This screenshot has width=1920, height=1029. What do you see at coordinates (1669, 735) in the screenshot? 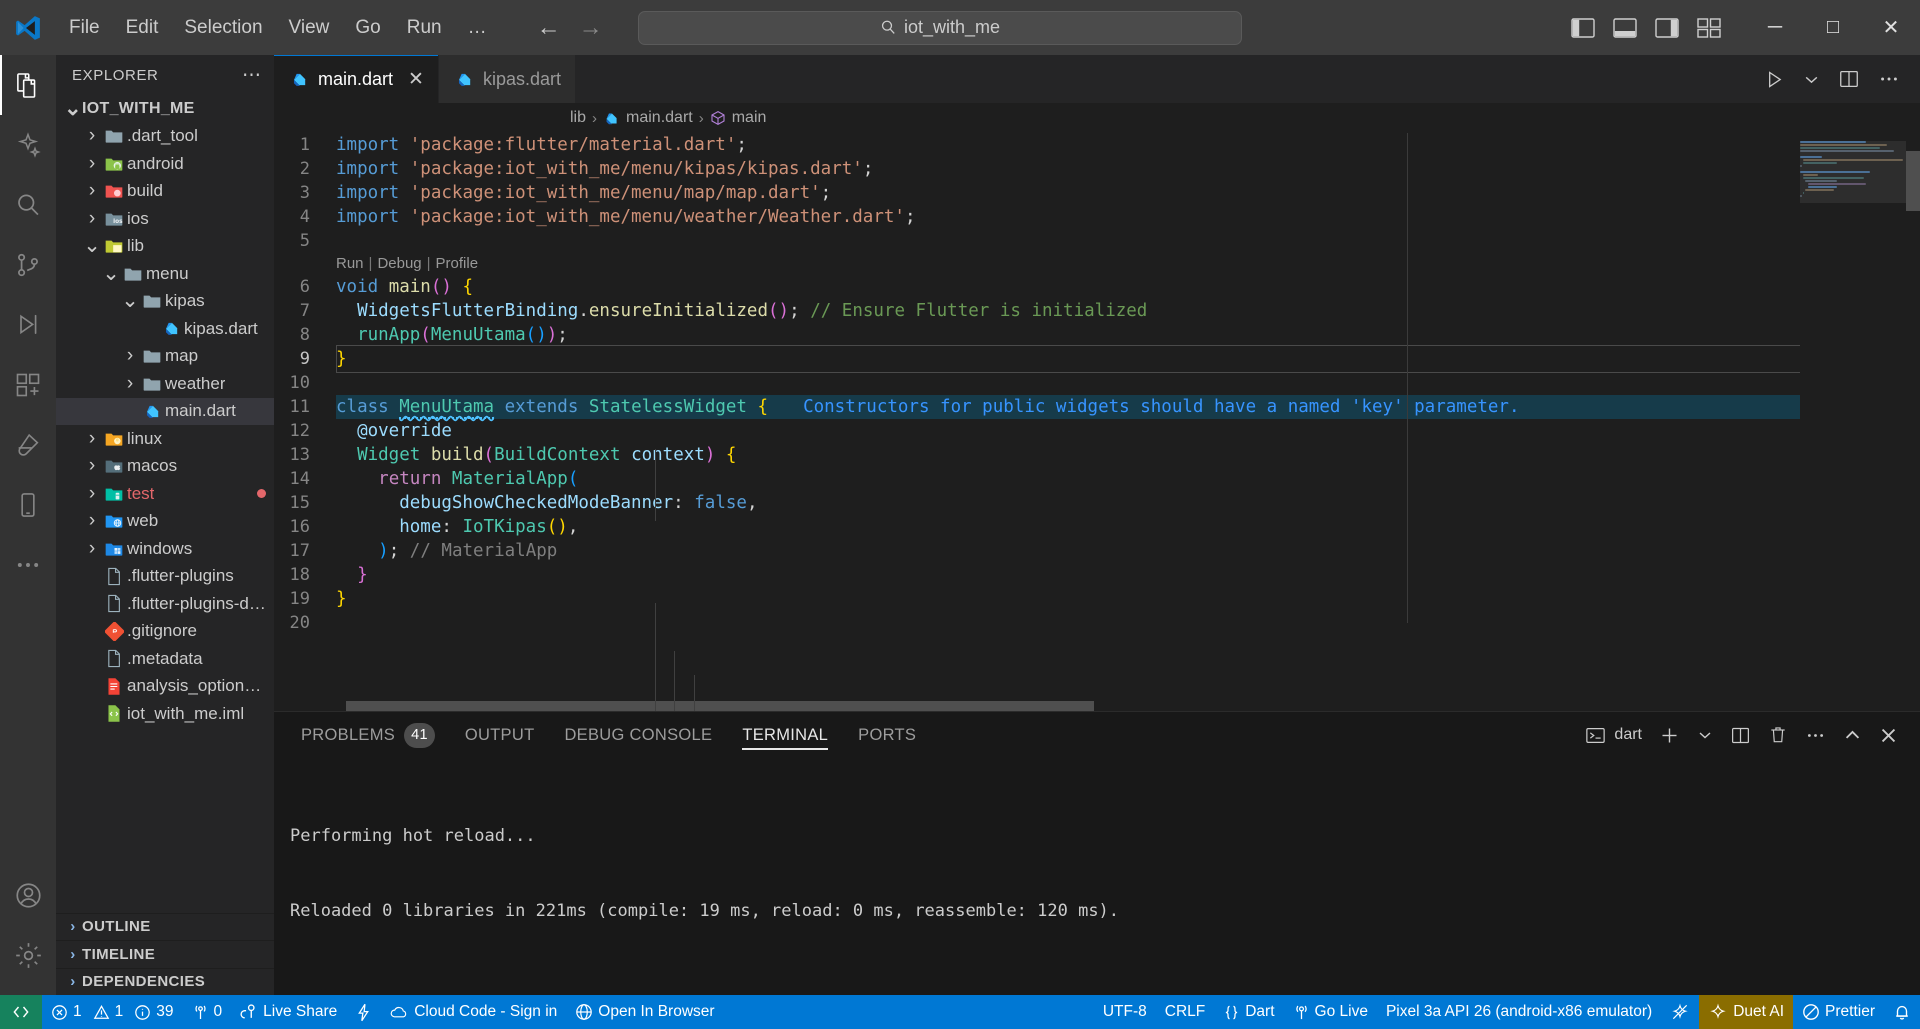
I see `new-terminal-icon` at bounding box center [1669, 735].